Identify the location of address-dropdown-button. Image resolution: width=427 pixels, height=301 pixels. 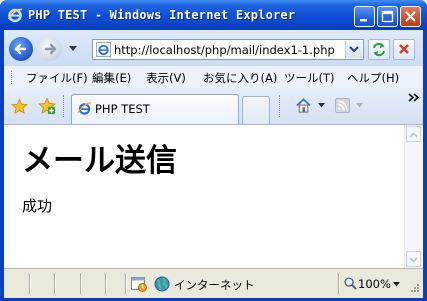
(353, 49).